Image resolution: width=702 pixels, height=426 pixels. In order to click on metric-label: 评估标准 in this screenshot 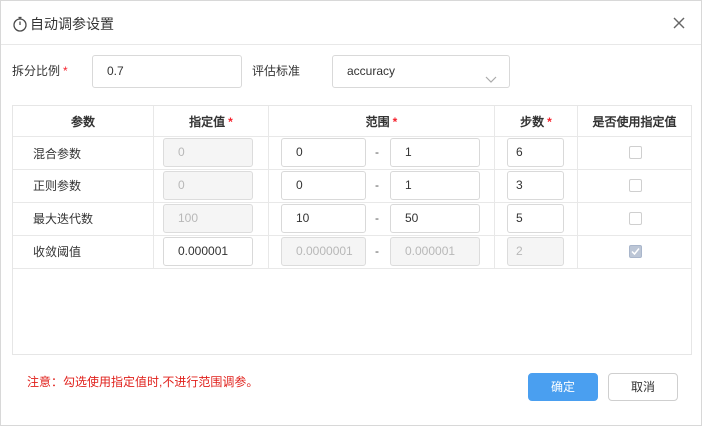, I will do `click(276, 71)`.